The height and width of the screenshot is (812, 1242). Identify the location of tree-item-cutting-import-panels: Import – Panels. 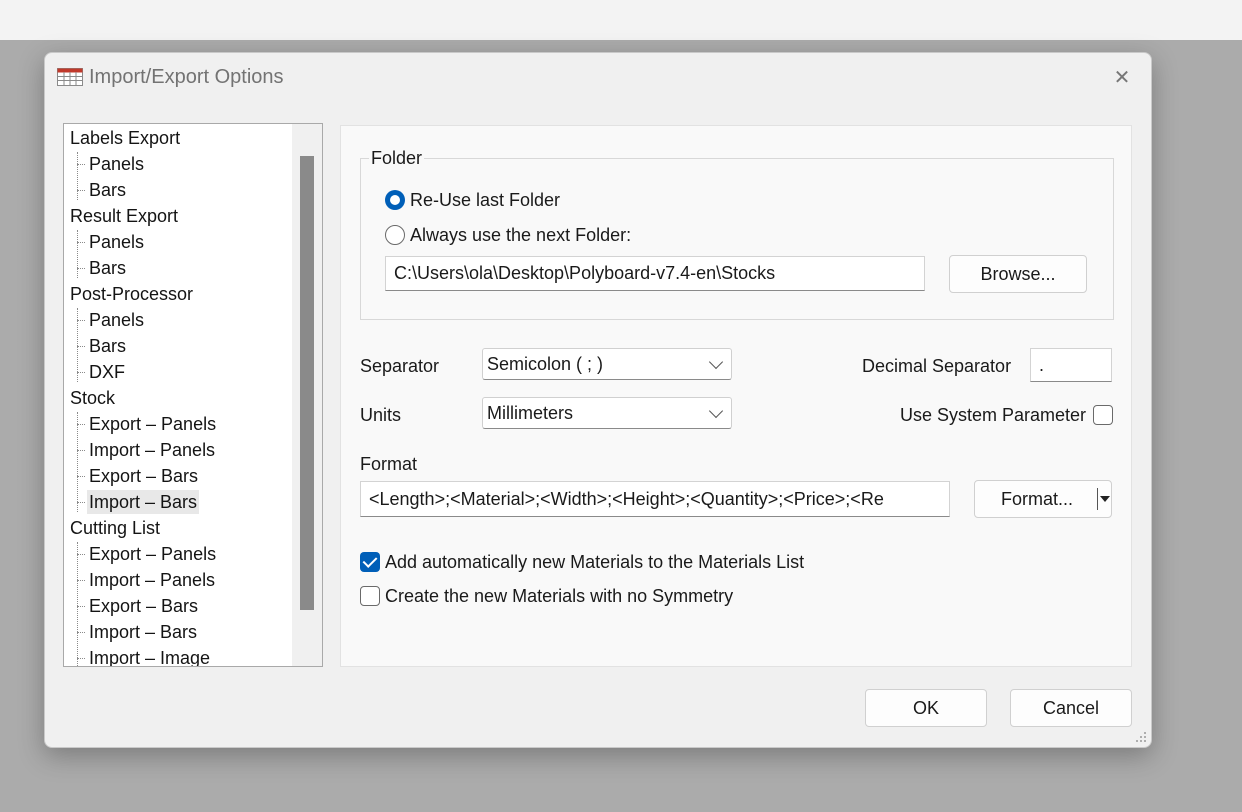
(152, 580).